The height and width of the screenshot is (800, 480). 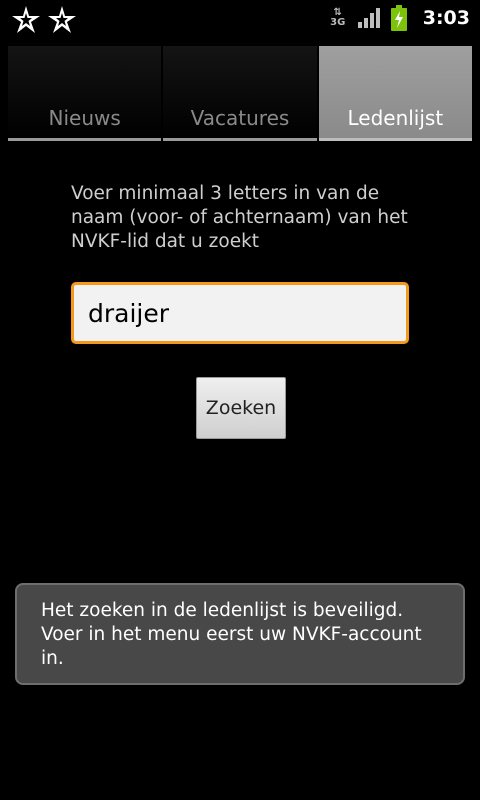 What do you see at coordinates (241, 408) in the screenshot?
I see `search-button: Zoeken` at bounding box center [241, 408].